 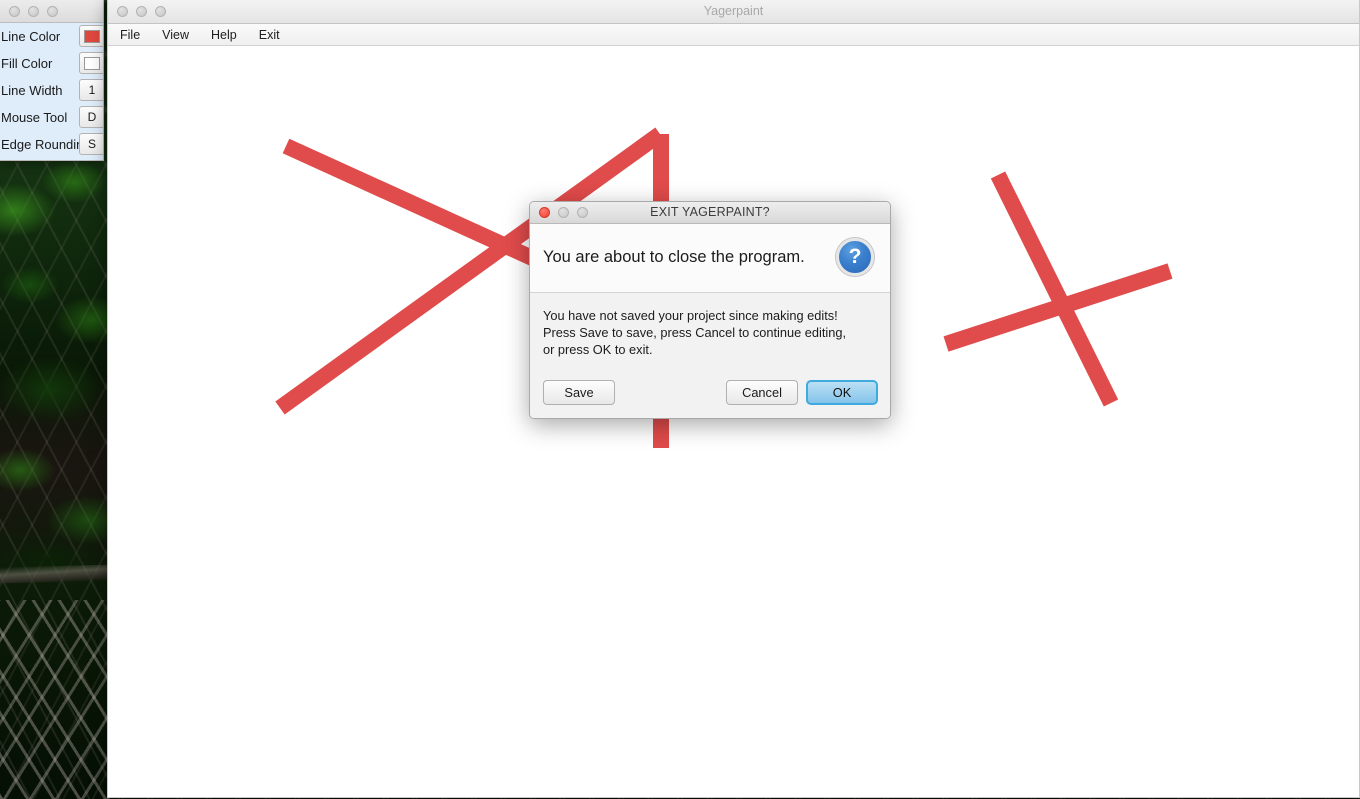 I want to click on line-color-picker, so click(x=91, y=36).